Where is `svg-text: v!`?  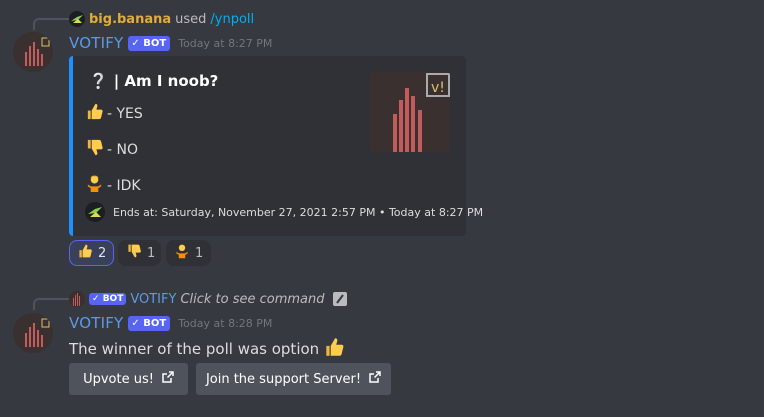 svg-text: v! is located at coordinates (438, 88).